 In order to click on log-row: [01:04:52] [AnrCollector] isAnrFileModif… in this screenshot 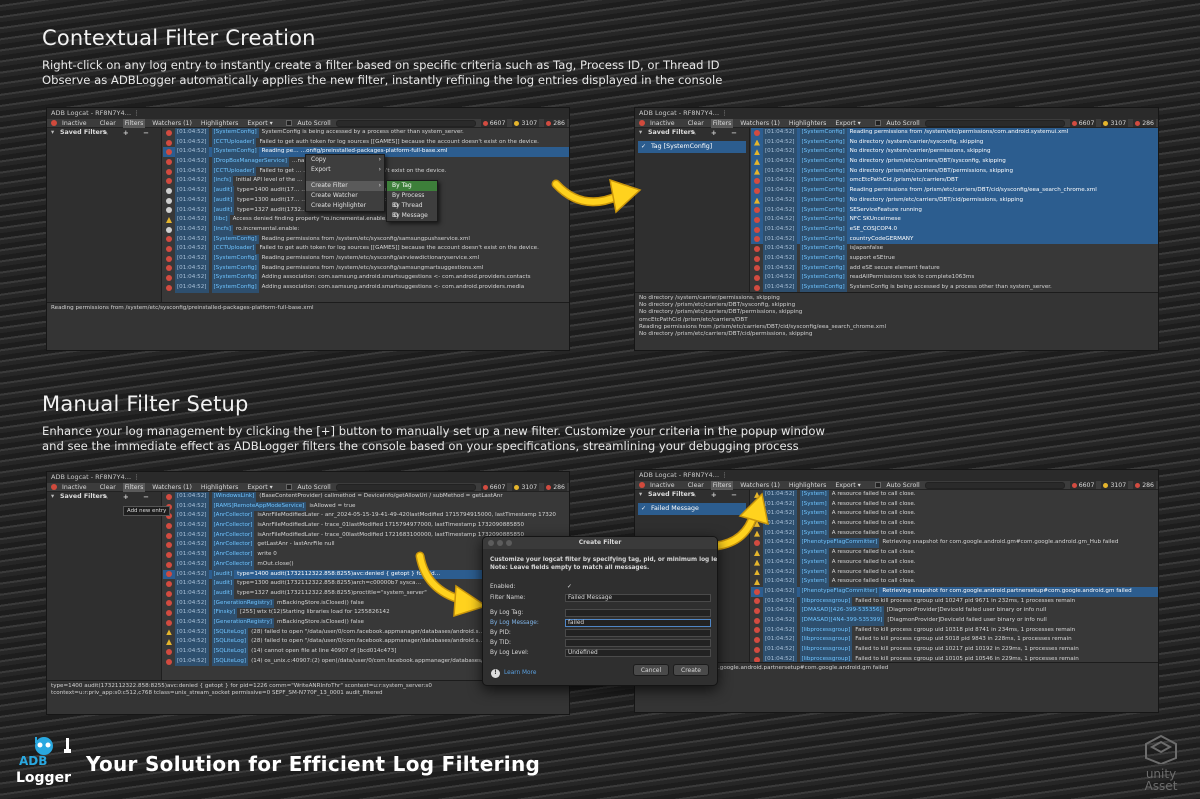, I will do `click(366, 526)`.